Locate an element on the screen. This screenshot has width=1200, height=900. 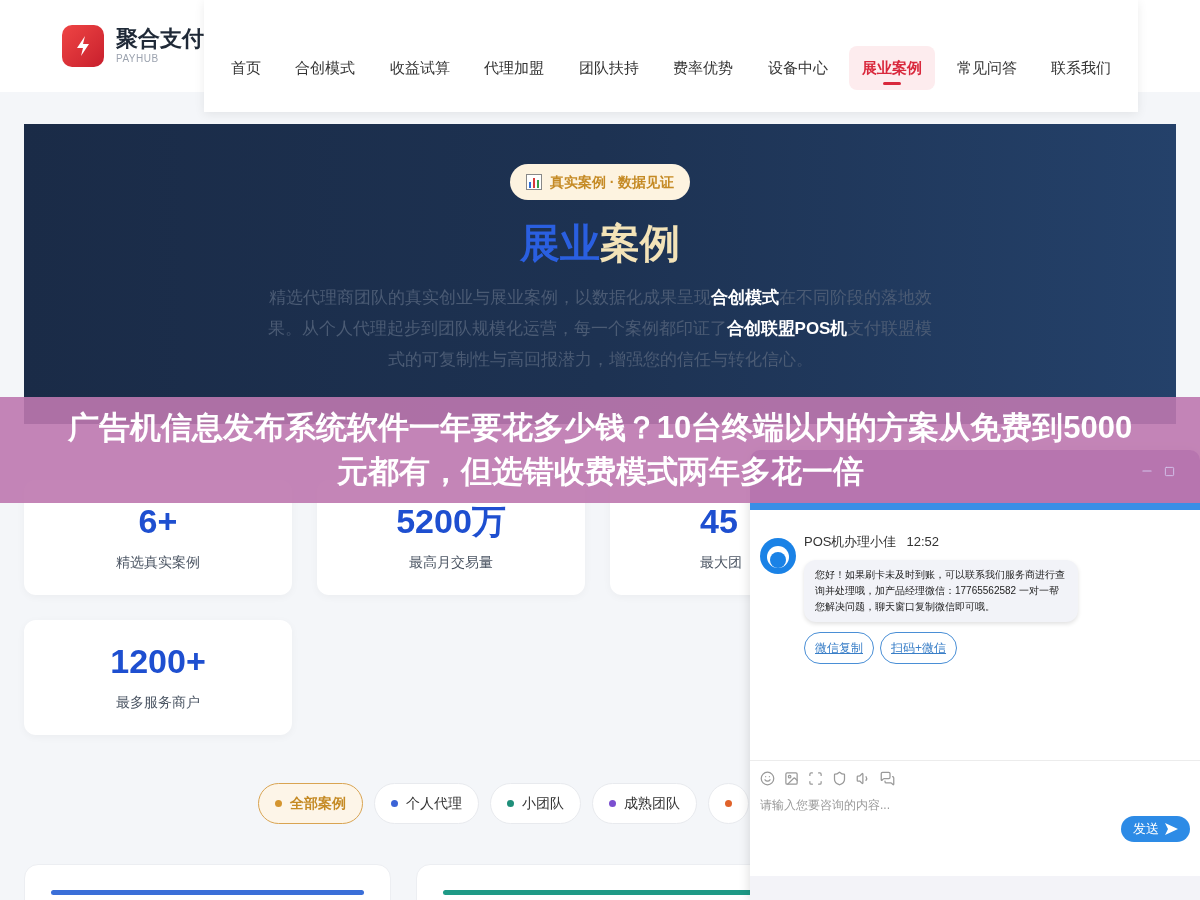
filter-chip: 个人代理 is located at coordinates (426, 803).